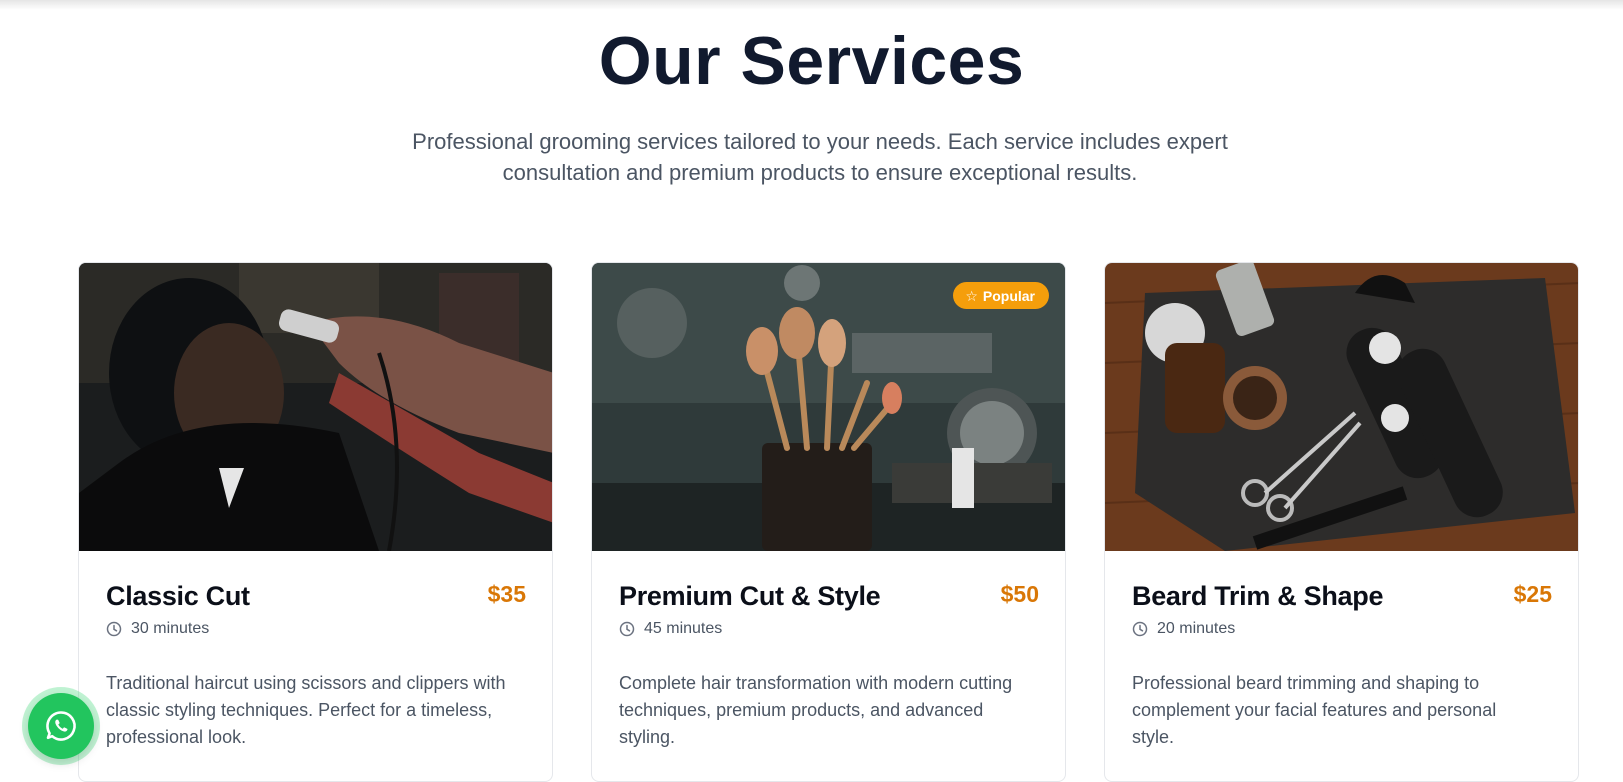  I want to click on service-name: Premium Cut & Style, so click(750, 596).